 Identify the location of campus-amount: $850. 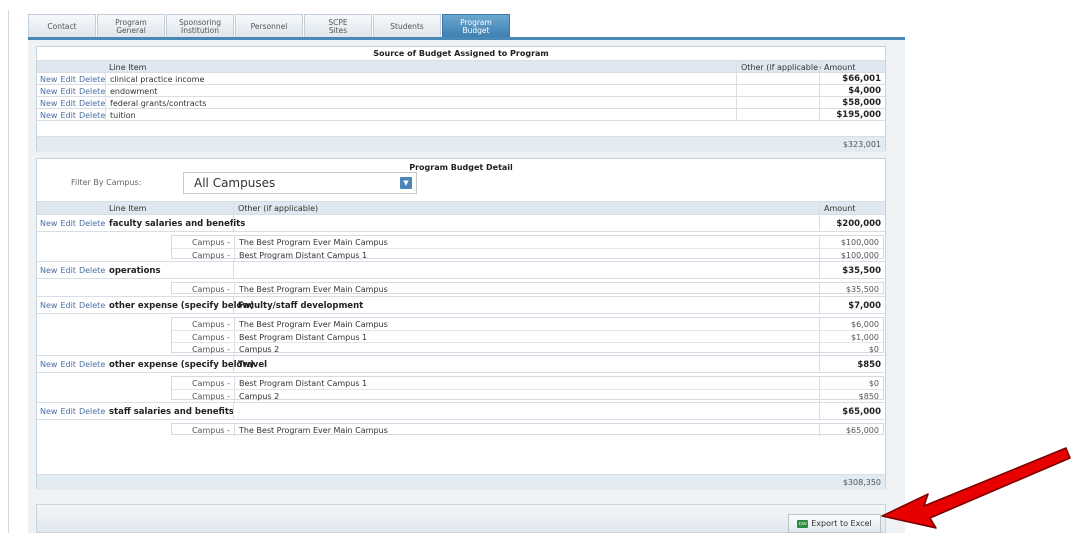
(851, 396).